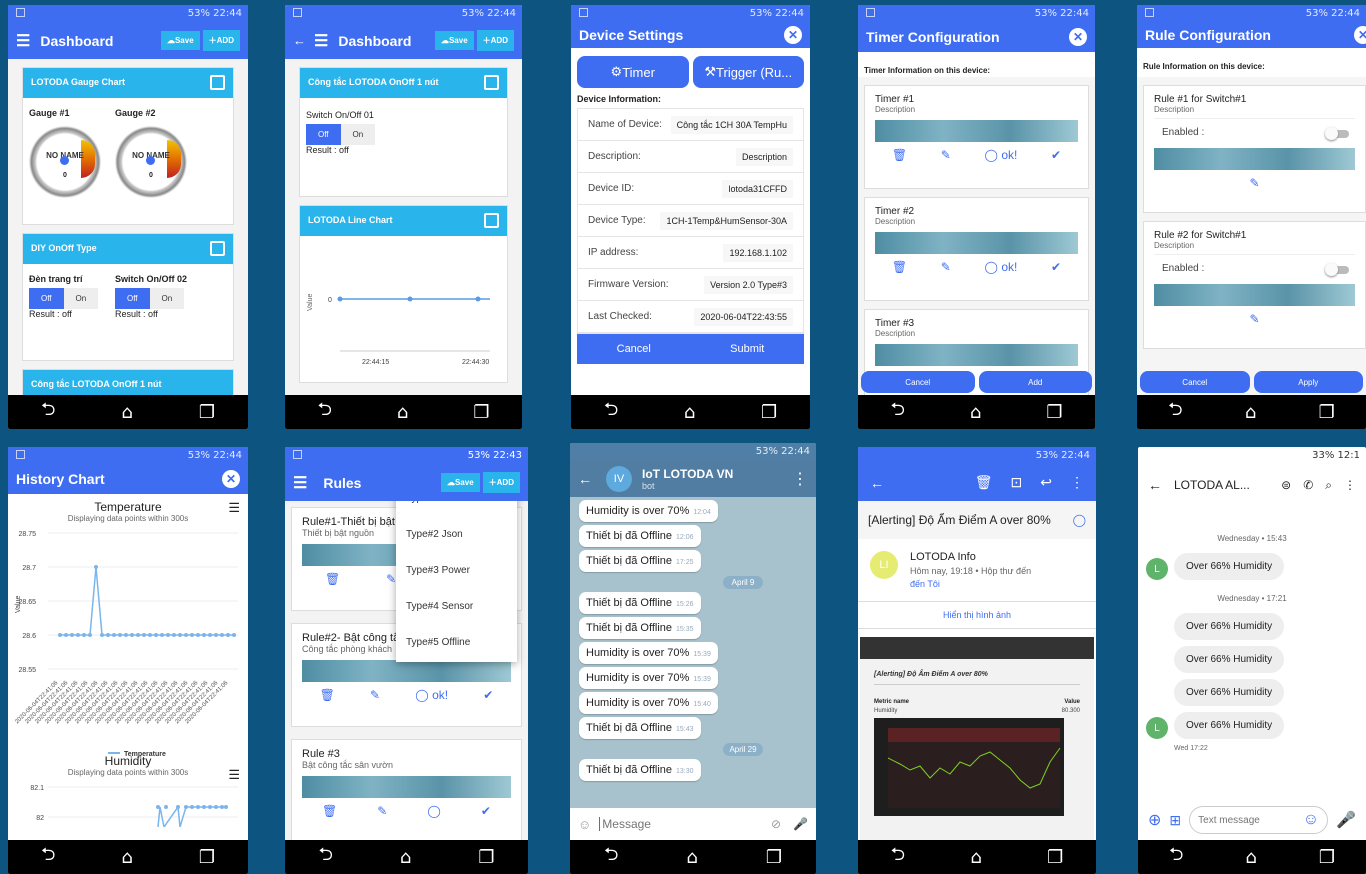 This screenshot has width=1366, height=874. What do you see at coordinates (633, 72) in the screenshot?
I see `tab-timer: ⚙ Timer` at bounding box center [633, 72].